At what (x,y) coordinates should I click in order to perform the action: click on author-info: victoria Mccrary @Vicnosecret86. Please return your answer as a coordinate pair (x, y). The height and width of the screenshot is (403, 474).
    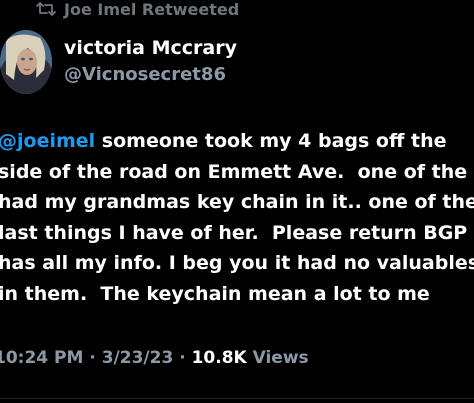
    Looking at the image, I should click on (150, 61).